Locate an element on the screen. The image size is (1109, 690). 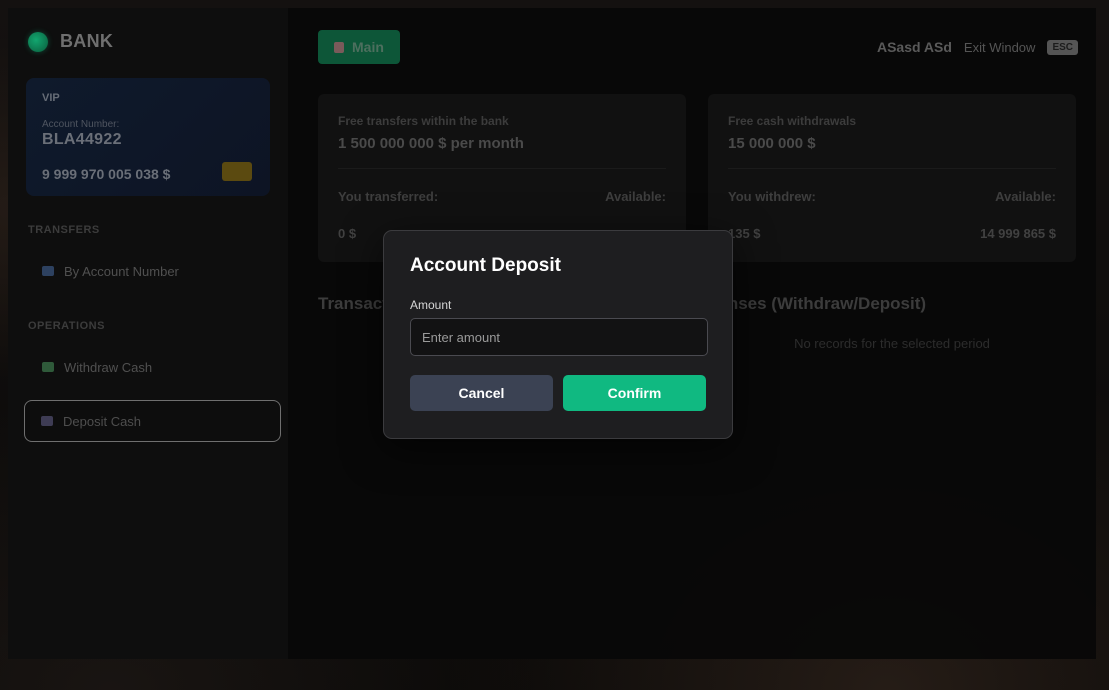
modal-actions: Cancel Confirm is located at coordinates (558, 393).